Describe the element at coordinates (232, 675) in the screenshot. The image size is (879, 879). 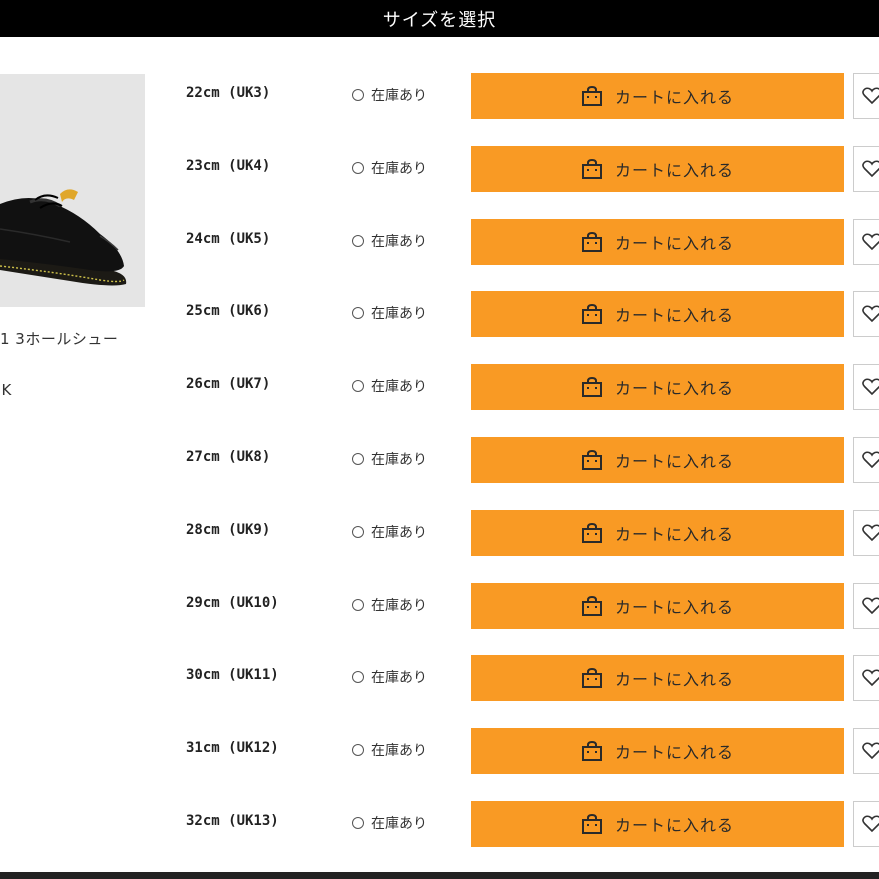
I see `size-label: 30cm (UK11)` at that location.